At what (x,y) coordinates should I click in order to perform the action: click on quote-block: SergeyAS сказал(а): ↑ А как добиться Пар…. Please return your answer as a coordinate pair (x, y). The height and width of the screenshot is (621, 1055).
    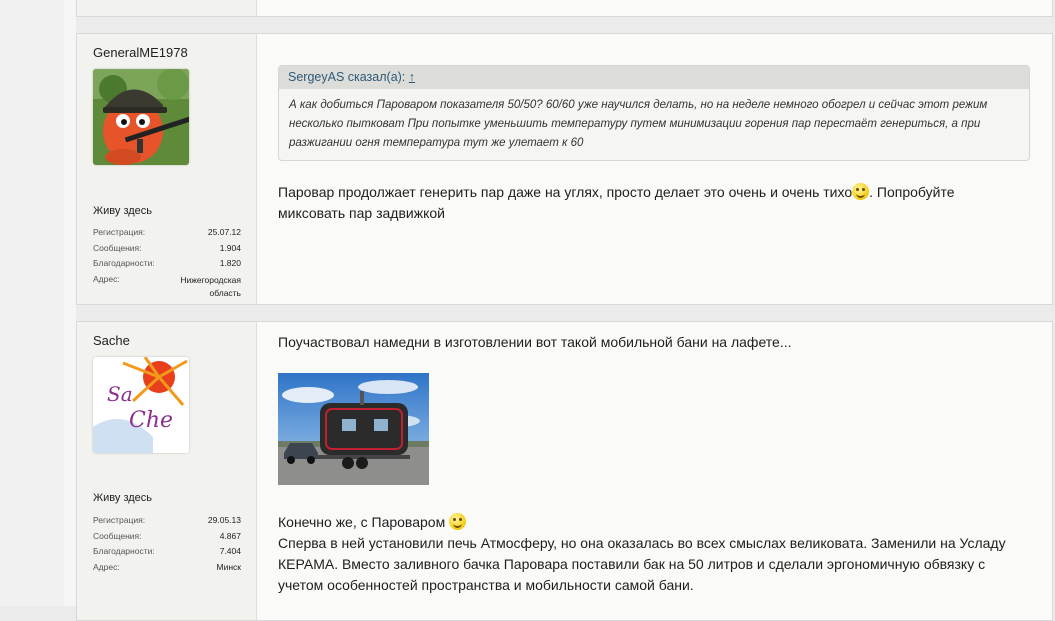
    Looking at the image, I should click on (654, 113).